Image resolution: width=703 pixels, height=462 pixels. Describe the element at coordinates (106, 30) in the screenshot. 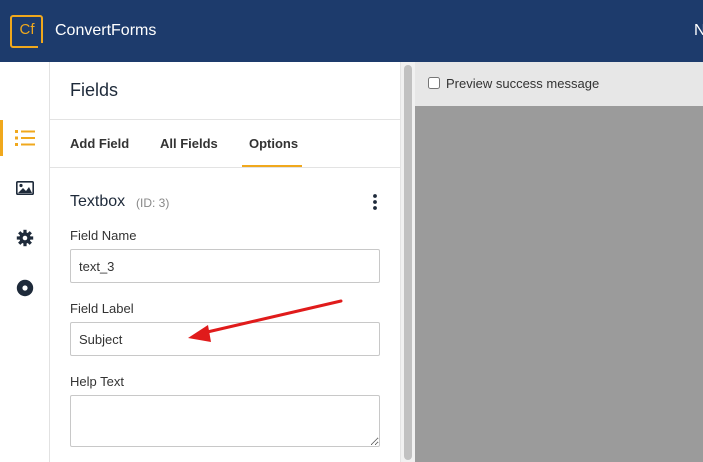

I see `app-title: ConvertForms` at that location.